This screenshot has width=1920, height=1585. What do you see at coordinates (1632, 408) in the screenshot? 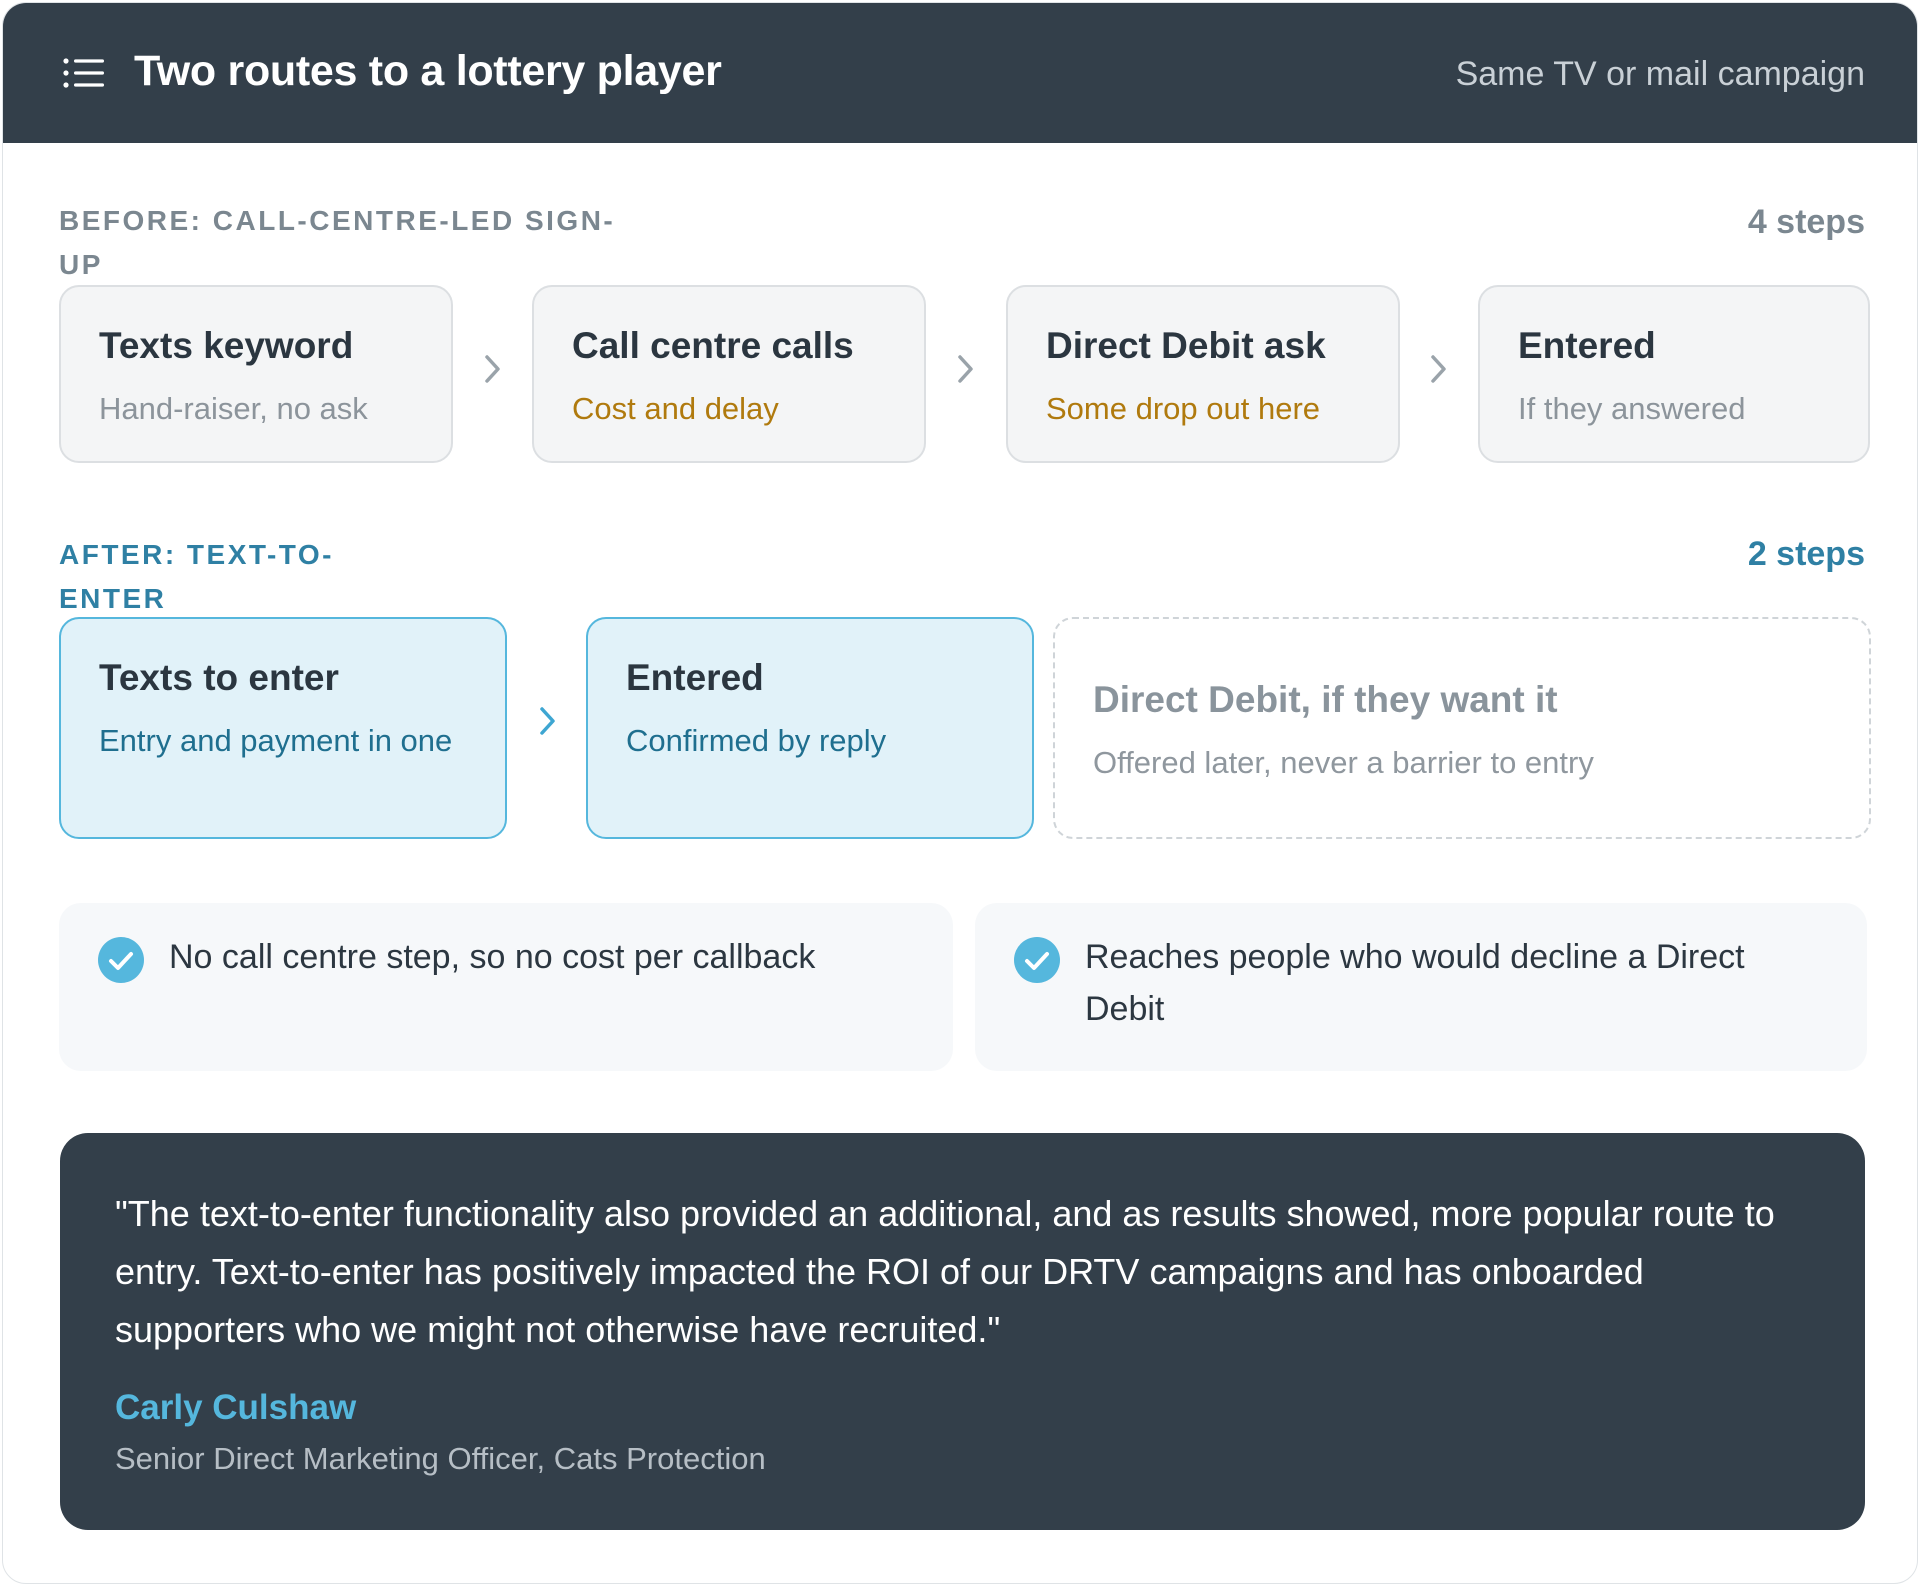
I see `step-subtitle: If they answered` at bounding box center [1632, 408].